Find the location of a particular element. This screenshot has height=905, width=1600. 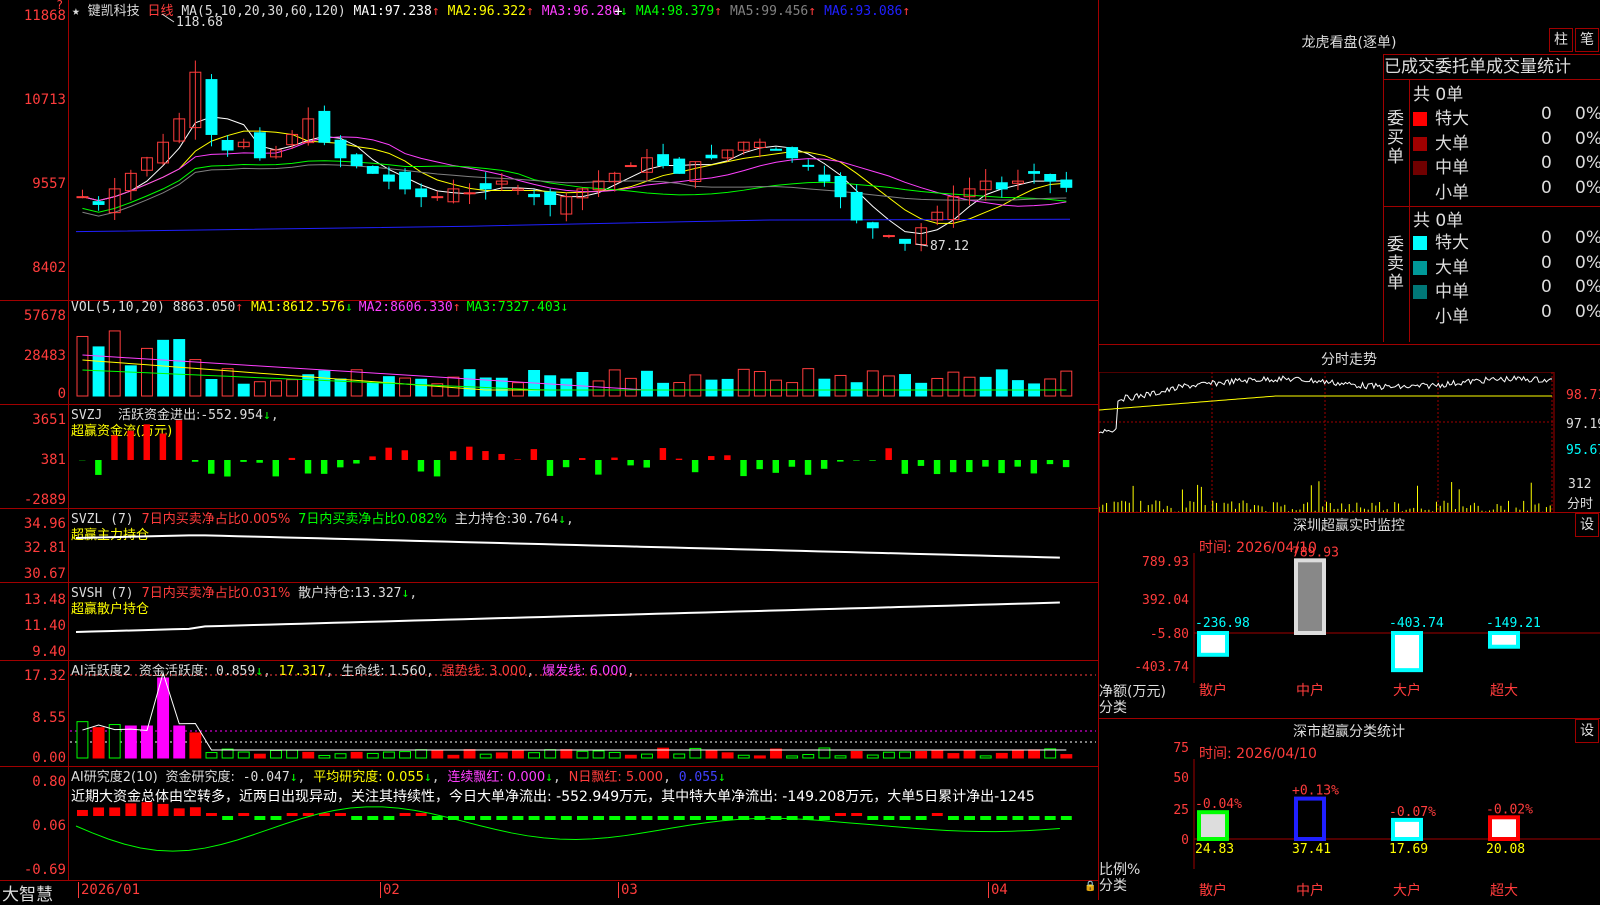

tab-filled: 已成交 is located at coordinates (1409, 67).